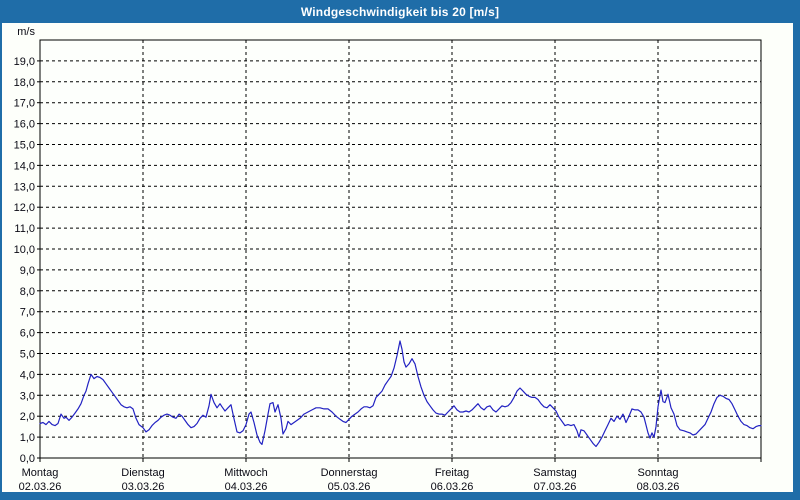  I want to click on y-tick-label: 11,0, so click(24, 229).